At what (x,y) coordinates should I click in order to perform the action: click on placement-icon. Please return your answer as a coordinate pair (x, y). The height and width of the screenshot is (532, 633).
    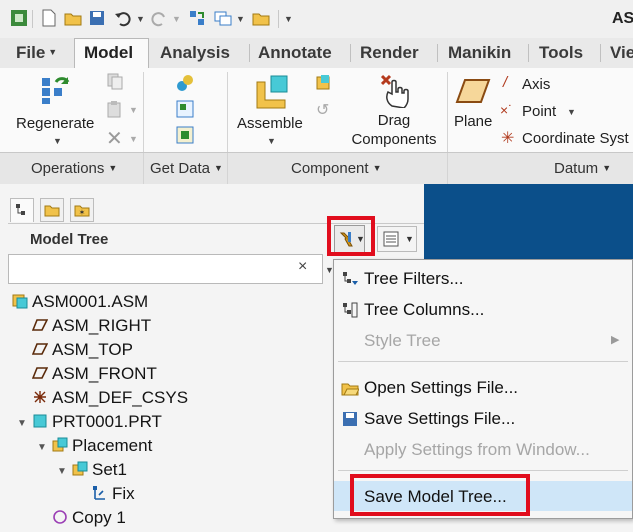
    Looking at the image, I should click on (60, 444).